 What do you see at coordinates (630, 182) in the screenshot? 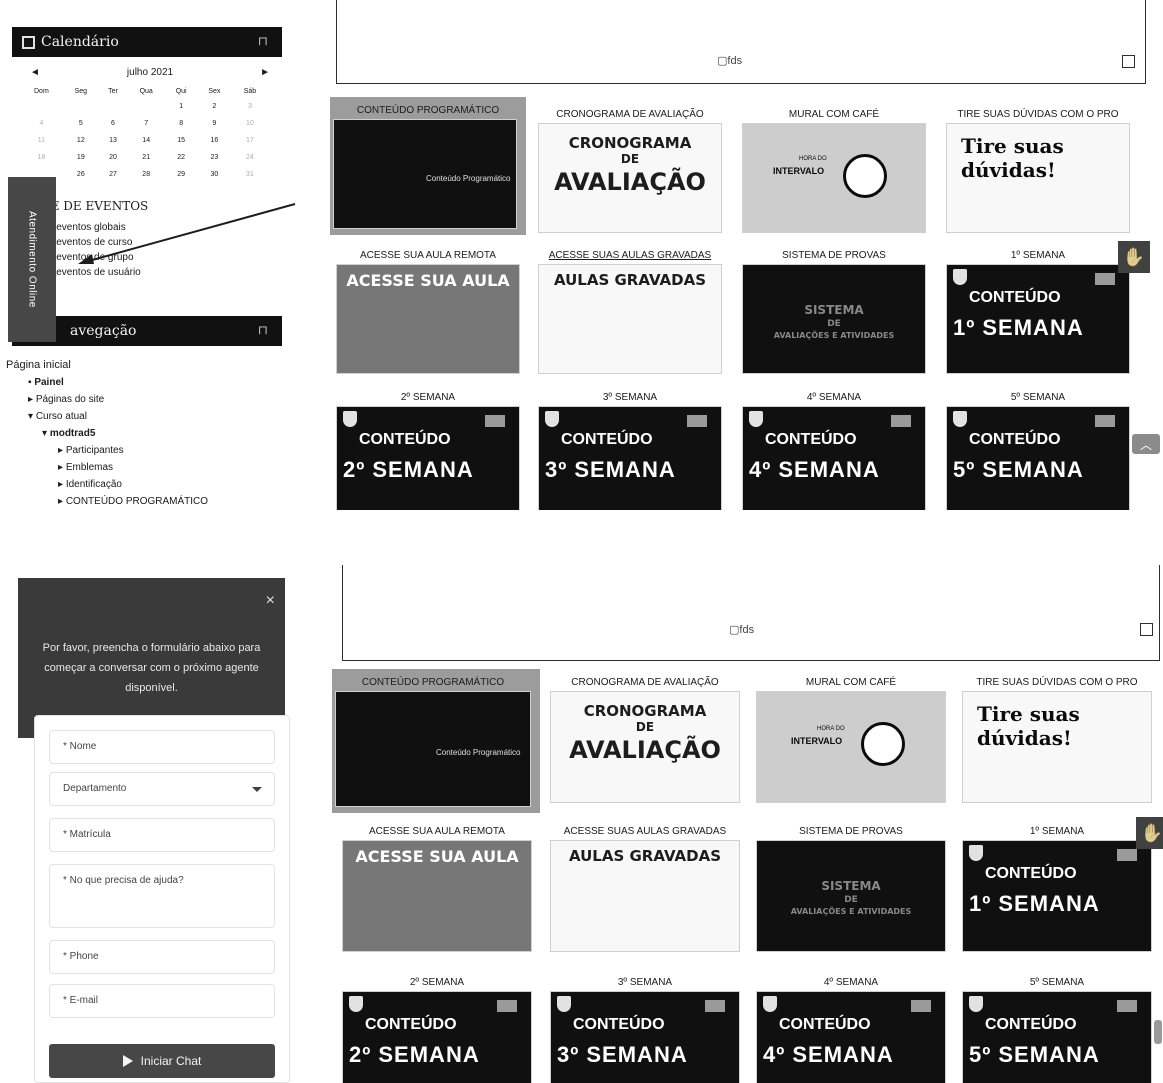
I see `tile-art-text: AVALIAÇÃO` at bounding box center [630, 182].